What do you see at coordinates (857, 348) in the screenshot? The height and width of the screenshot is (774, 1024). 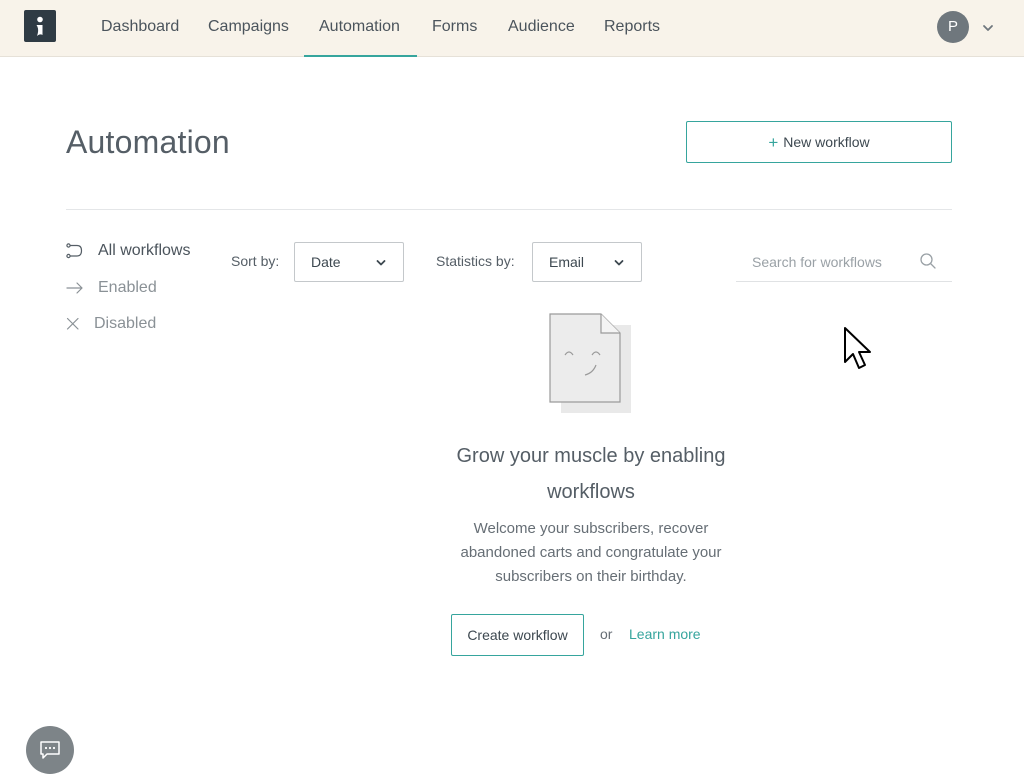 I see `mouse-pointer-icon` at bounding box center [857, 348].